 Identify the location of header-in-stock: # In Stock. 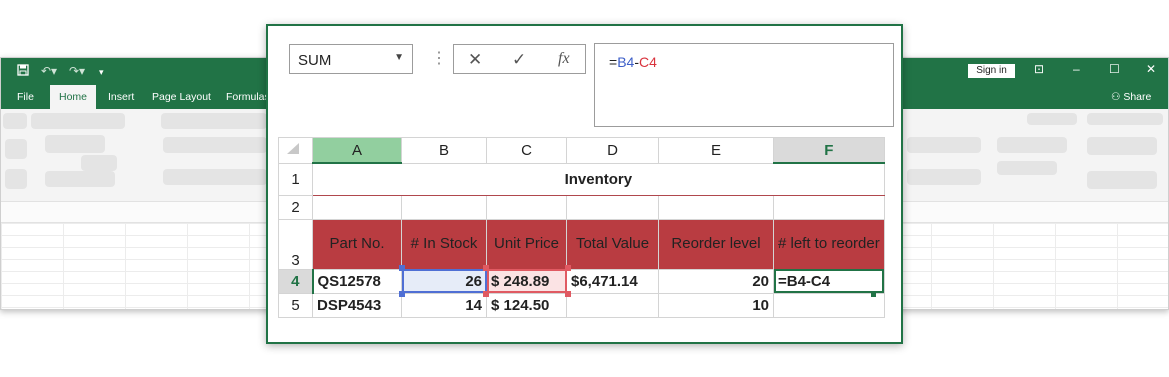
(444, 244).